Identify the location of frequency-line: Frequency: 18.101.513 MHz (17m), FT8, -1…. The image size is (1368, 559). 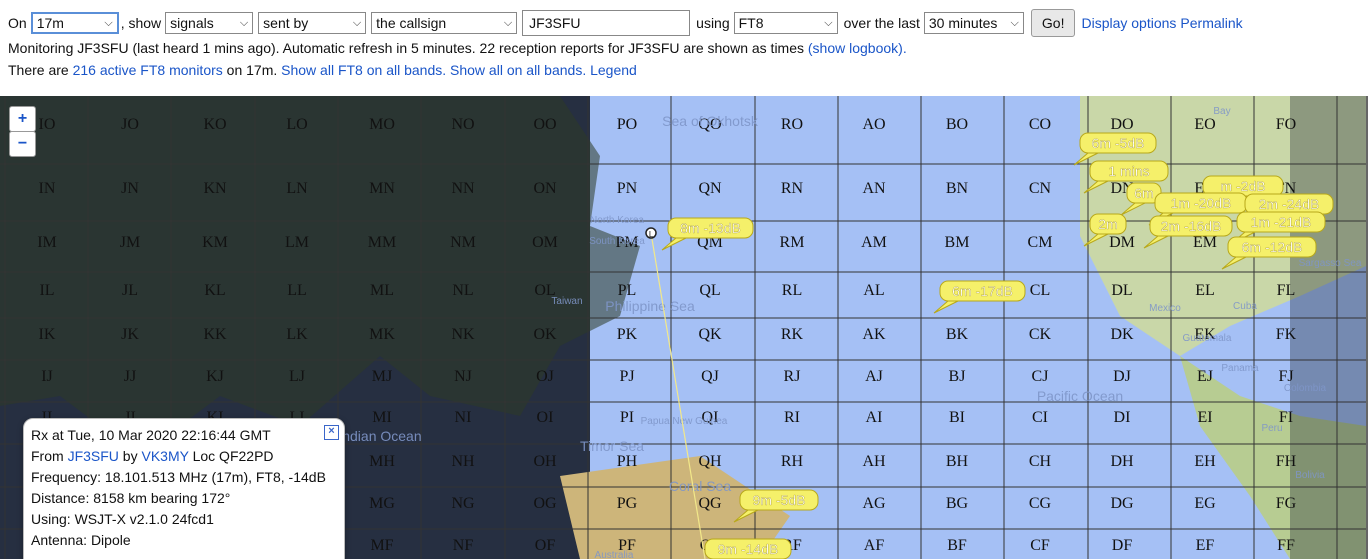
(178, 477).